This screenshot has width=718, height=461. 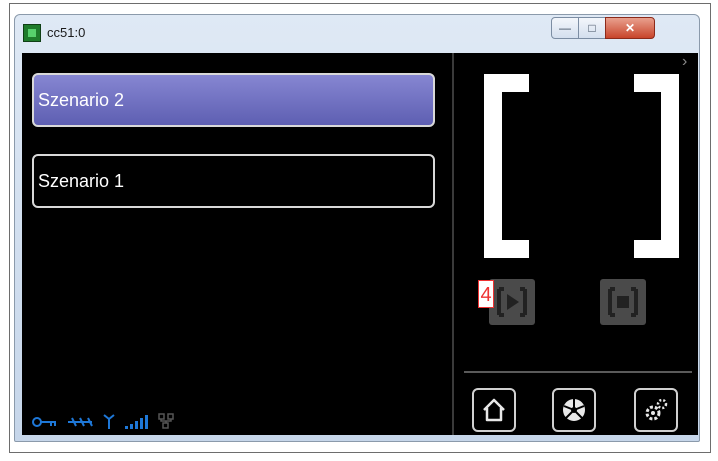 I want to click on antenna-icon, so click(x=109, y=421).